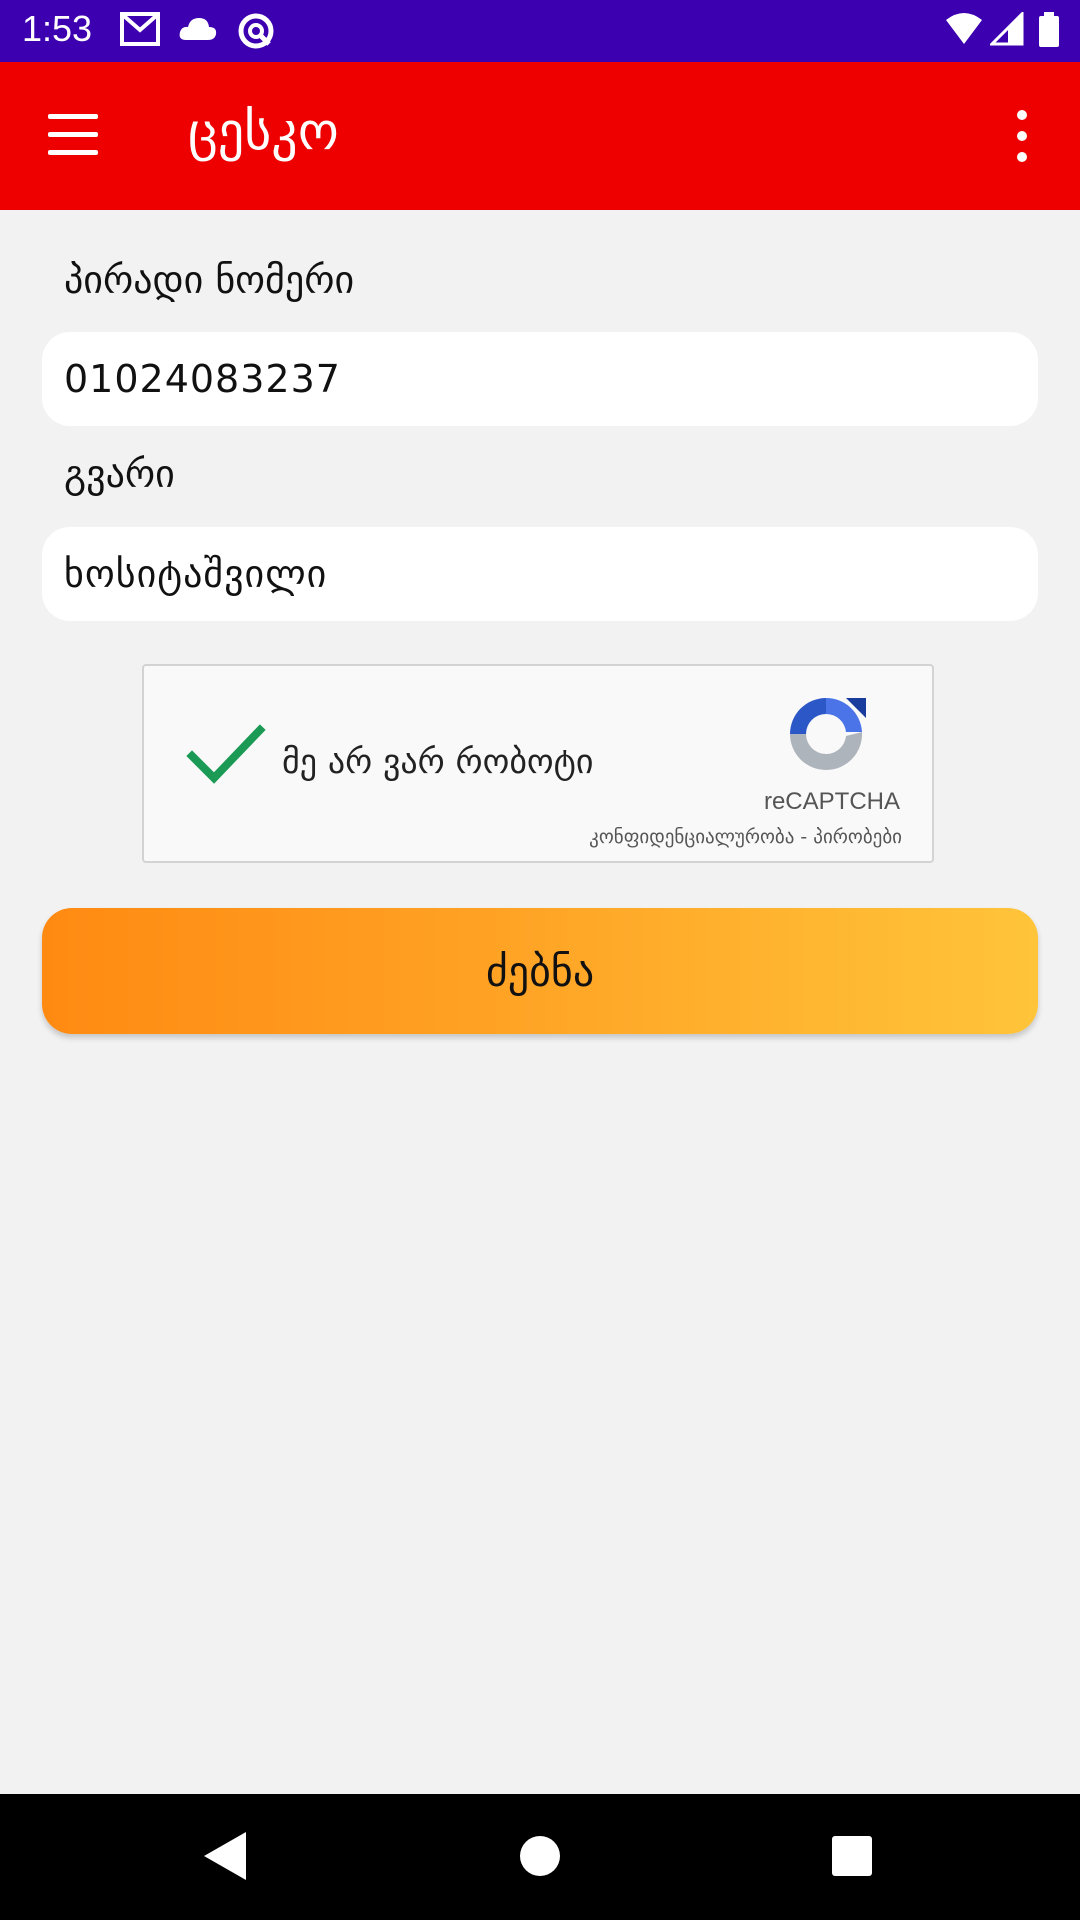 This screenshot has height=1920, width=1080. Describe the element at coordinates (745, 837) in the screenshot. I see `recaptcha-legal-links: კონფიდენციალურობა - პირობები` at that location.